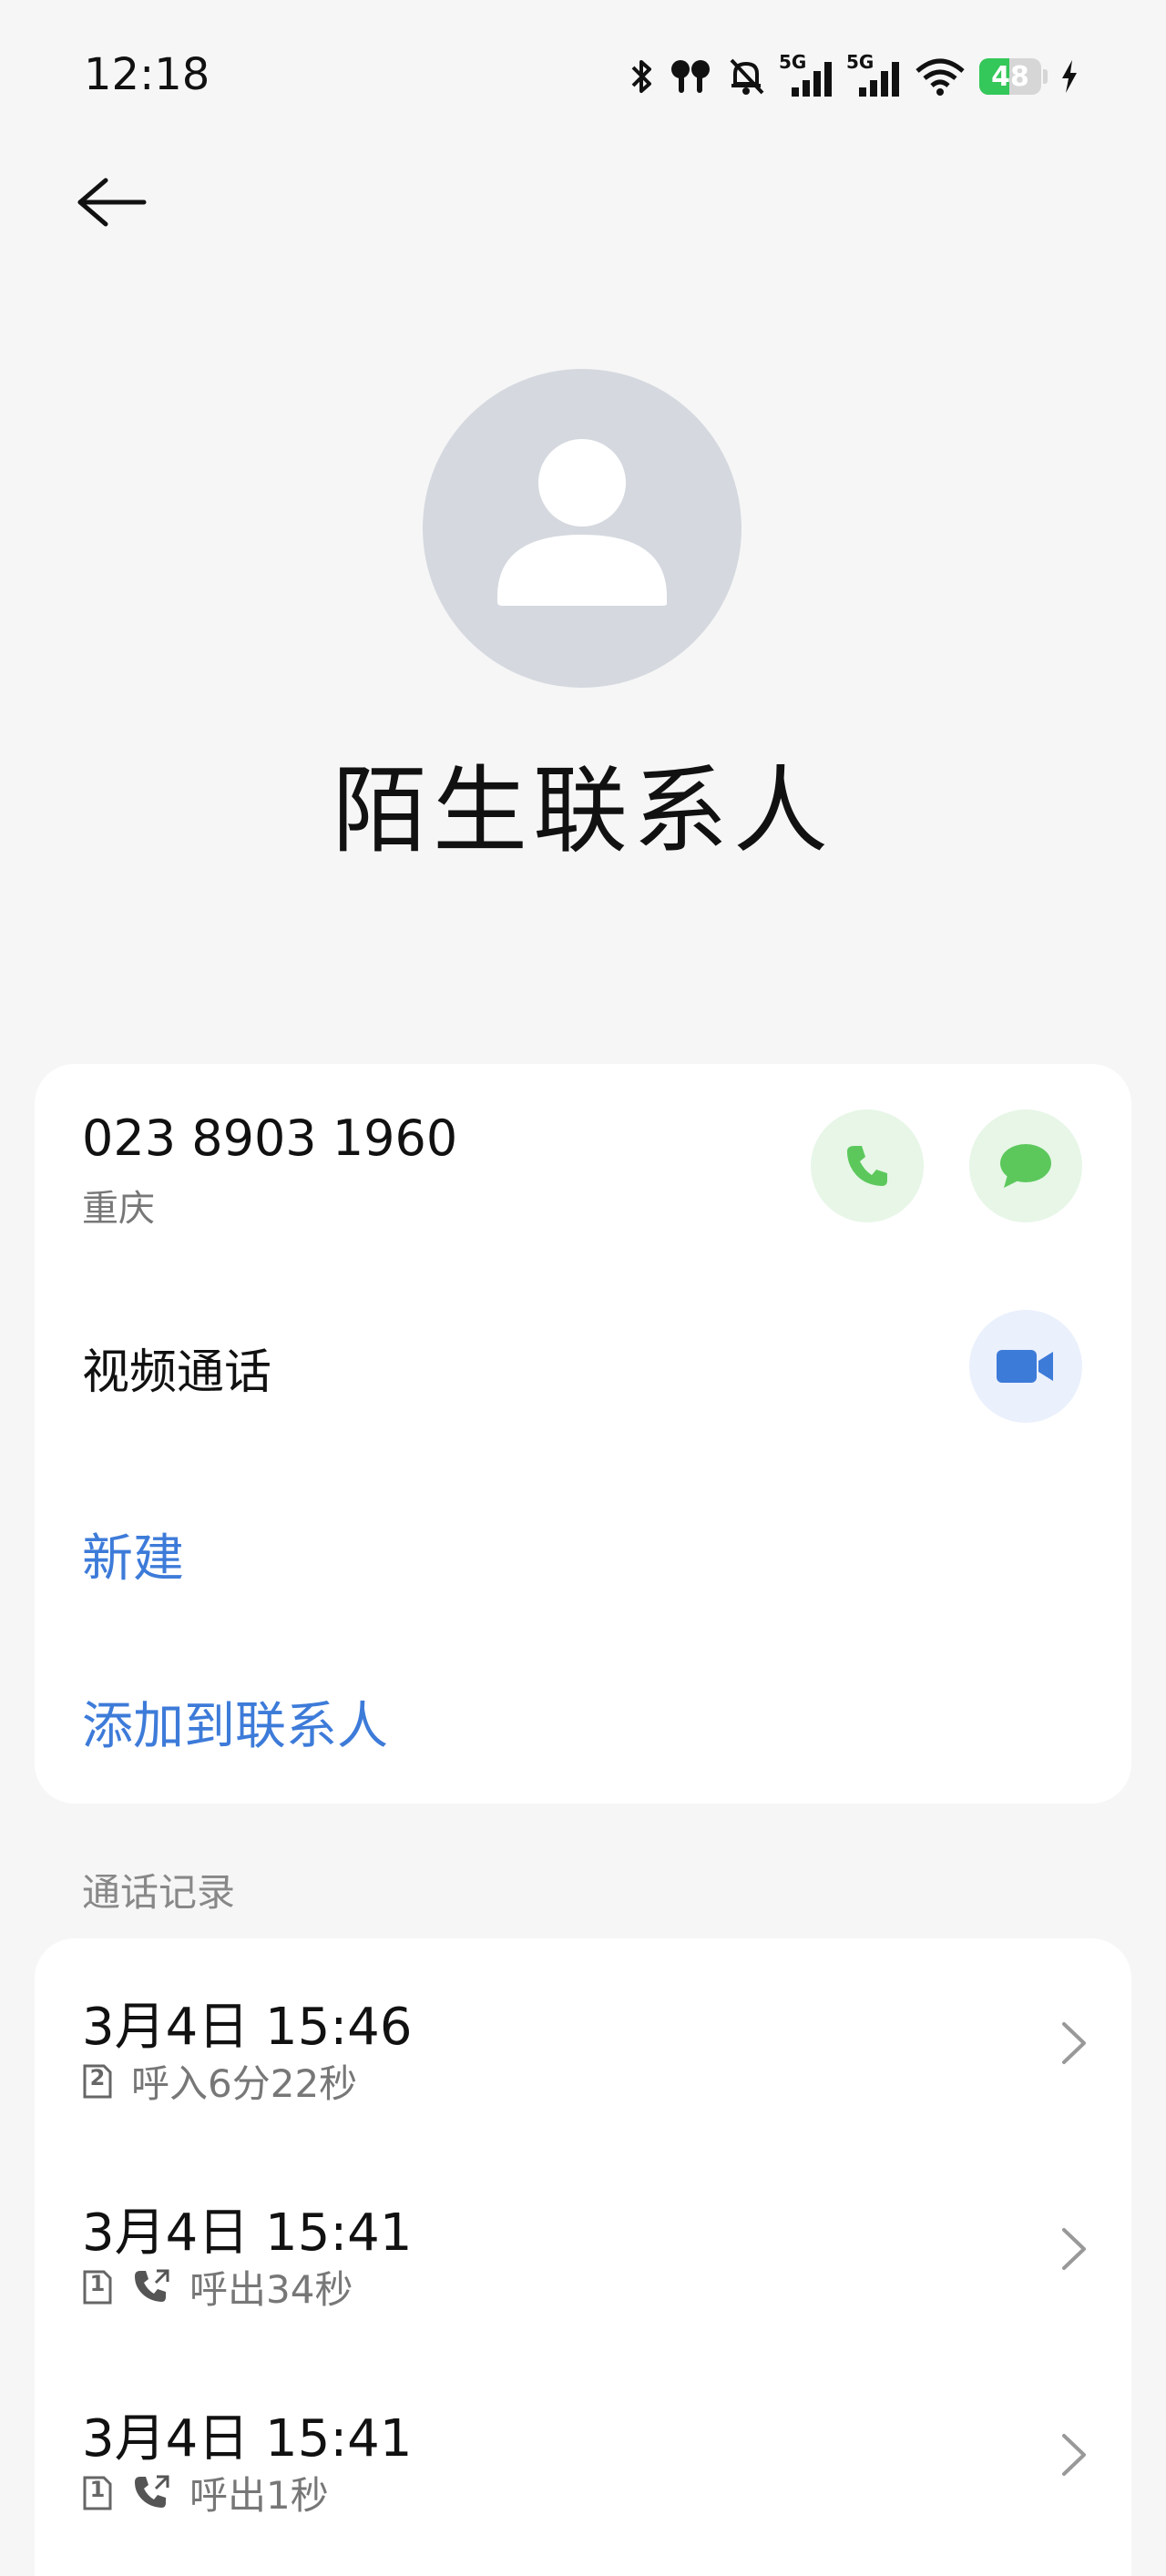 This screenshot has width=1166, height=2576. I want to click on call-button, so click(867, 1165).